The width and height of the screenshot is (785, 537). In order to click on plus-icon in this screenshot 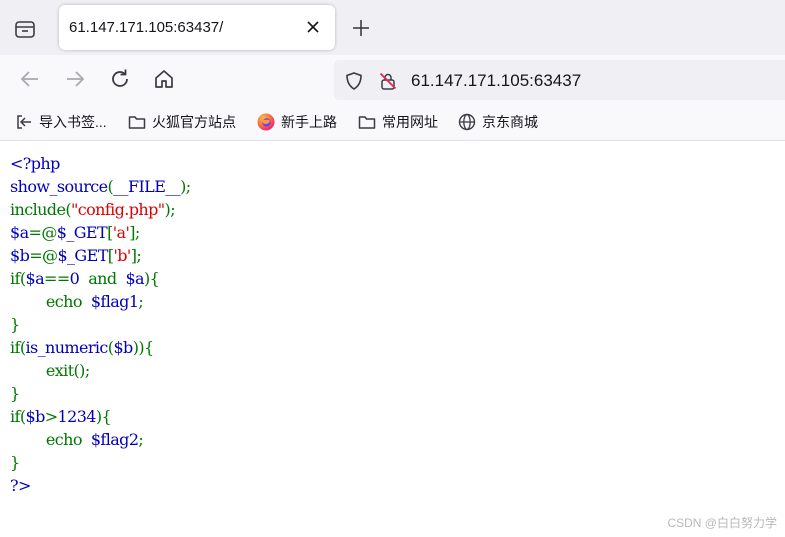, I will do `click(361, 28)`.